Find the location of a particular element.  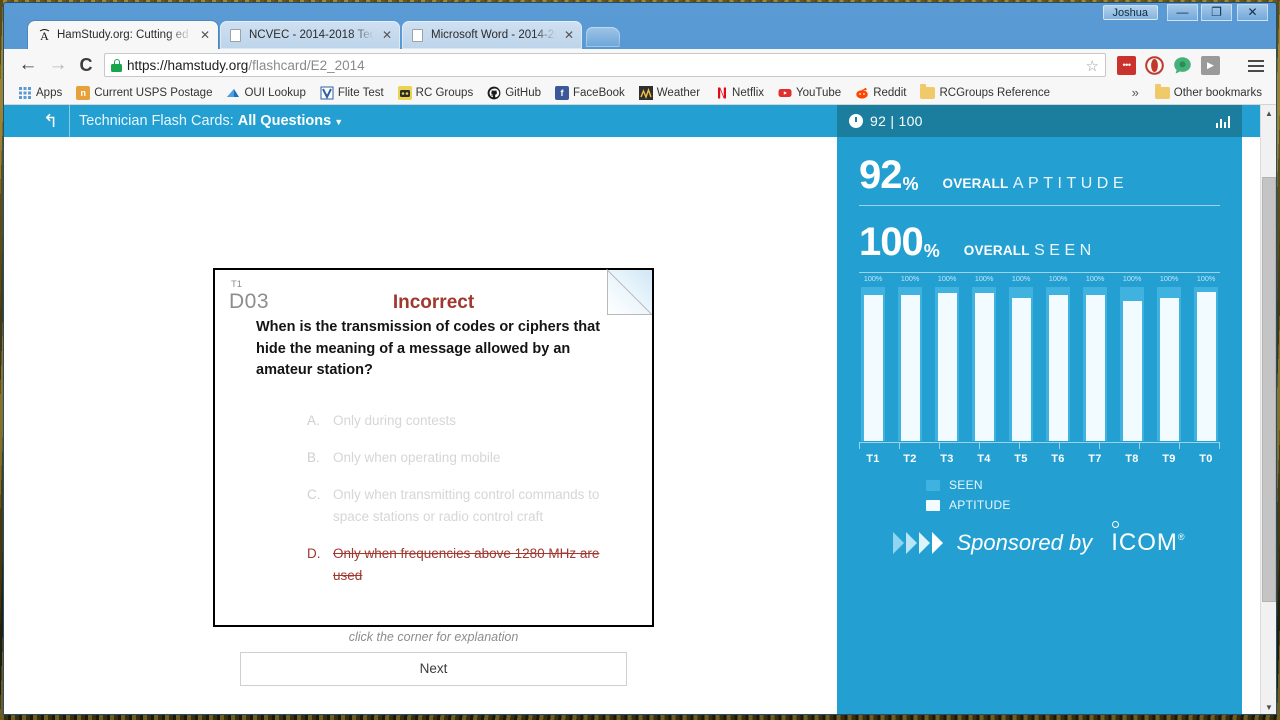

chart-bar-t8: 100% is located at coordinates (1132, 357).